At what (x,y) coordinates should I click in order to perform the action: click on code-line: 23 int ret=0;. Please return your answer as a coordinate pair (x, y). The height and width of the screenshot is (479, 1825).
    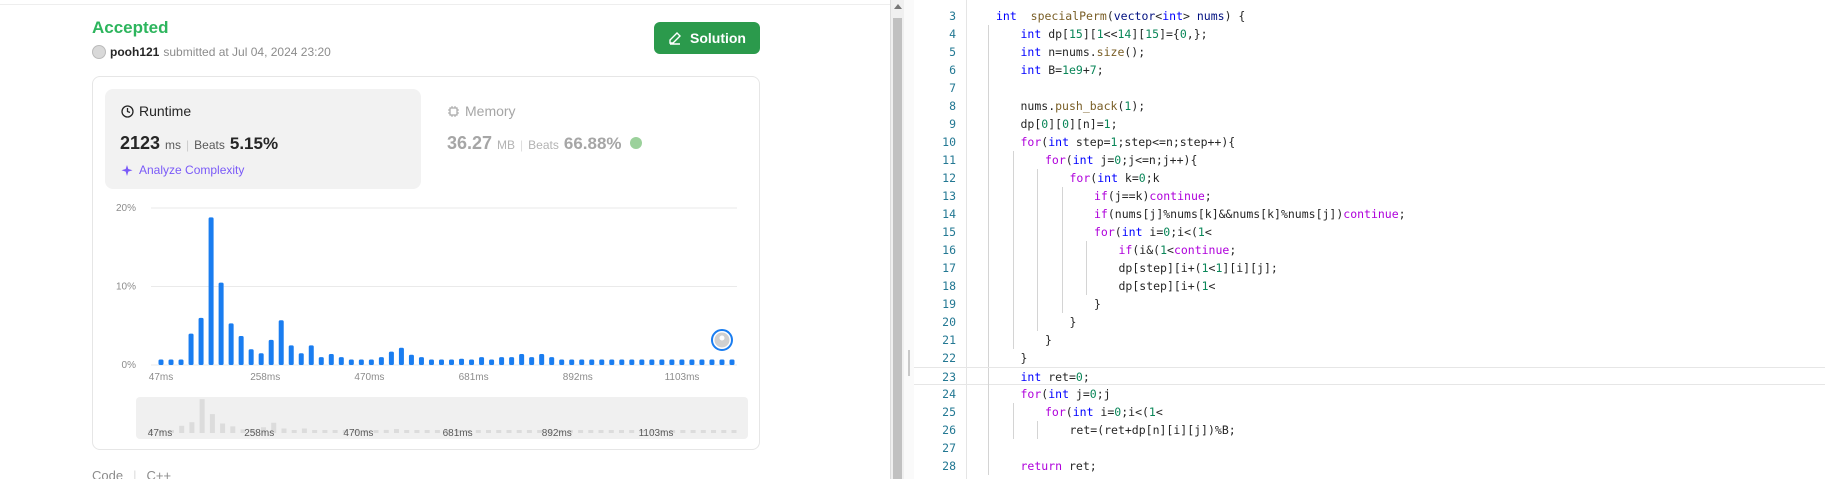
    Looking at the image, I should click on (1369, 376).